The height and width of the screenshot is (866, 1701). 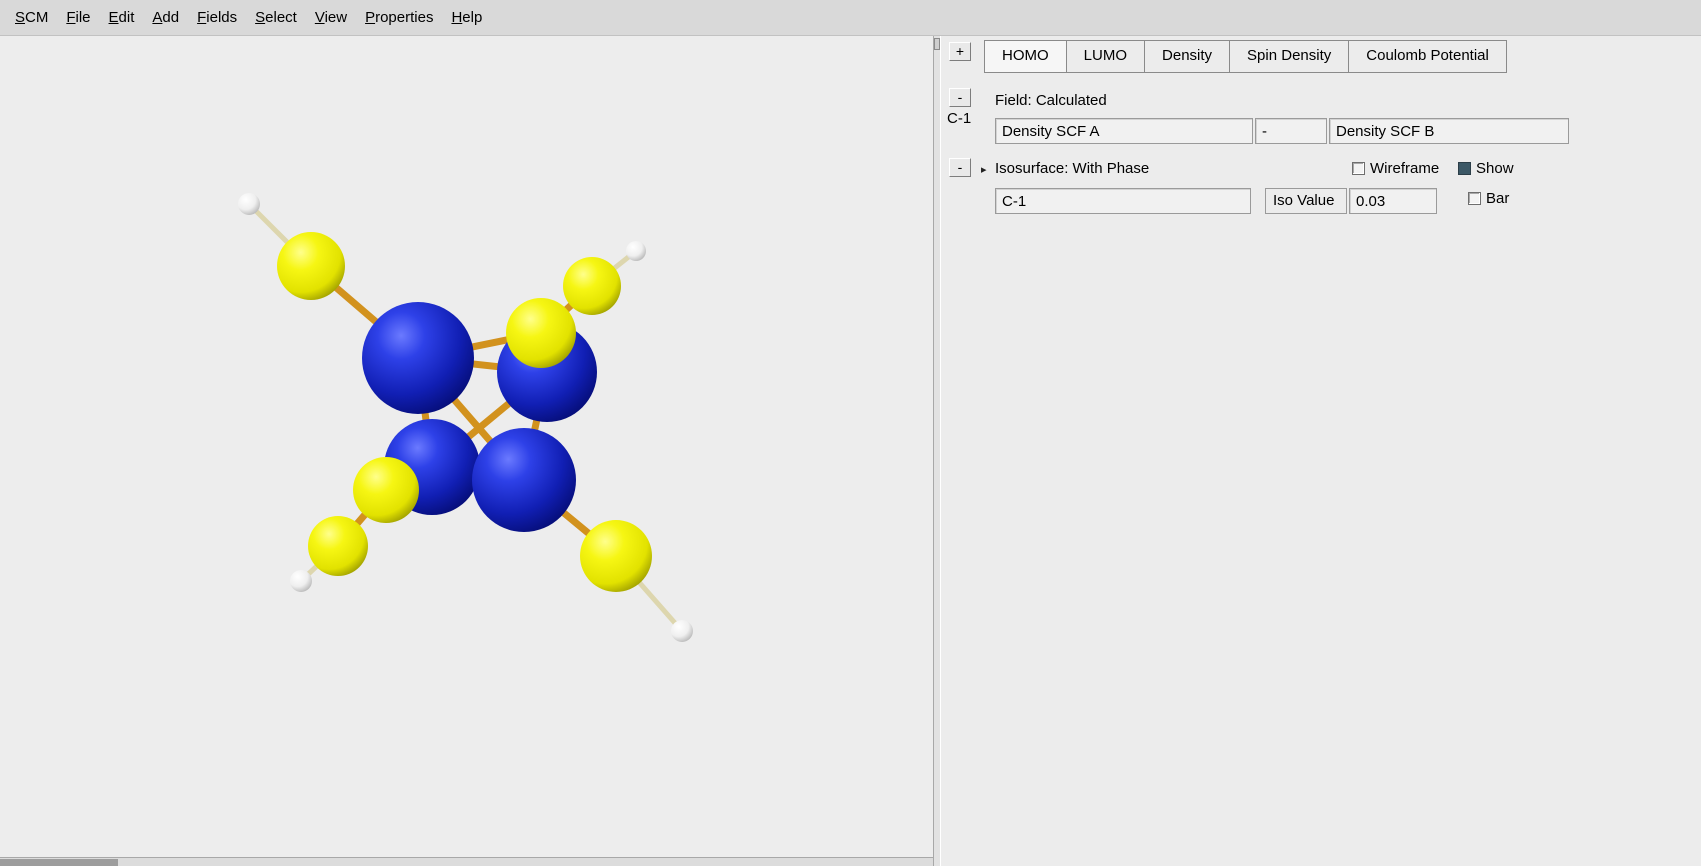 What do you see at coordinates (984, 169) in the screenshot?
I see `expander-arrow-icon: ▸` at bounding box center [984, 169].